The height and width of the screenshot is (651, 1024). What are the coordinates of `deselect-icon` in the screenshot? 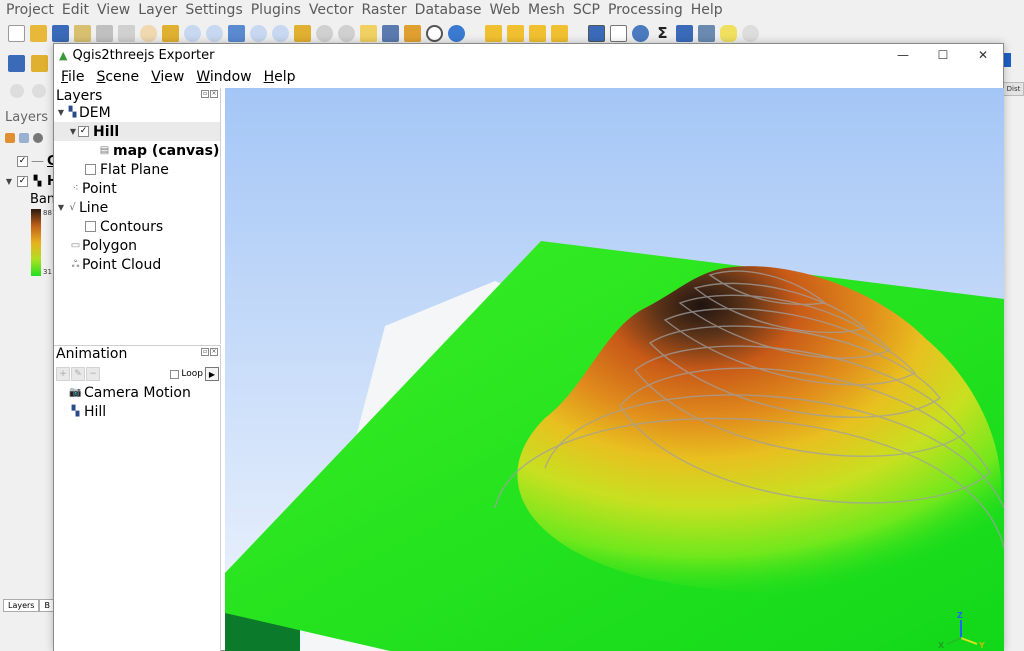 It's located at (537, 33).